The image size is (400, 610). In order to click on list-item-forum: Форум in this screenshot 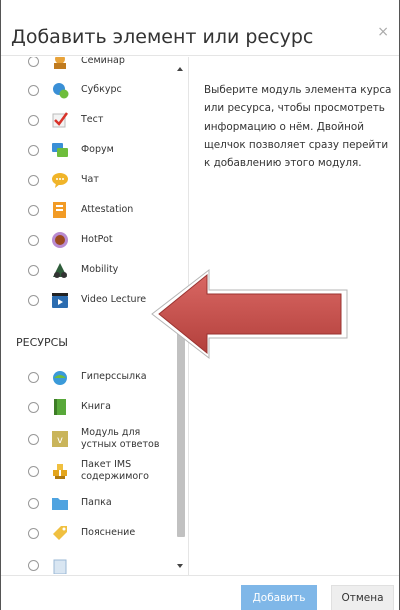, I will do `click(93, 150)`.